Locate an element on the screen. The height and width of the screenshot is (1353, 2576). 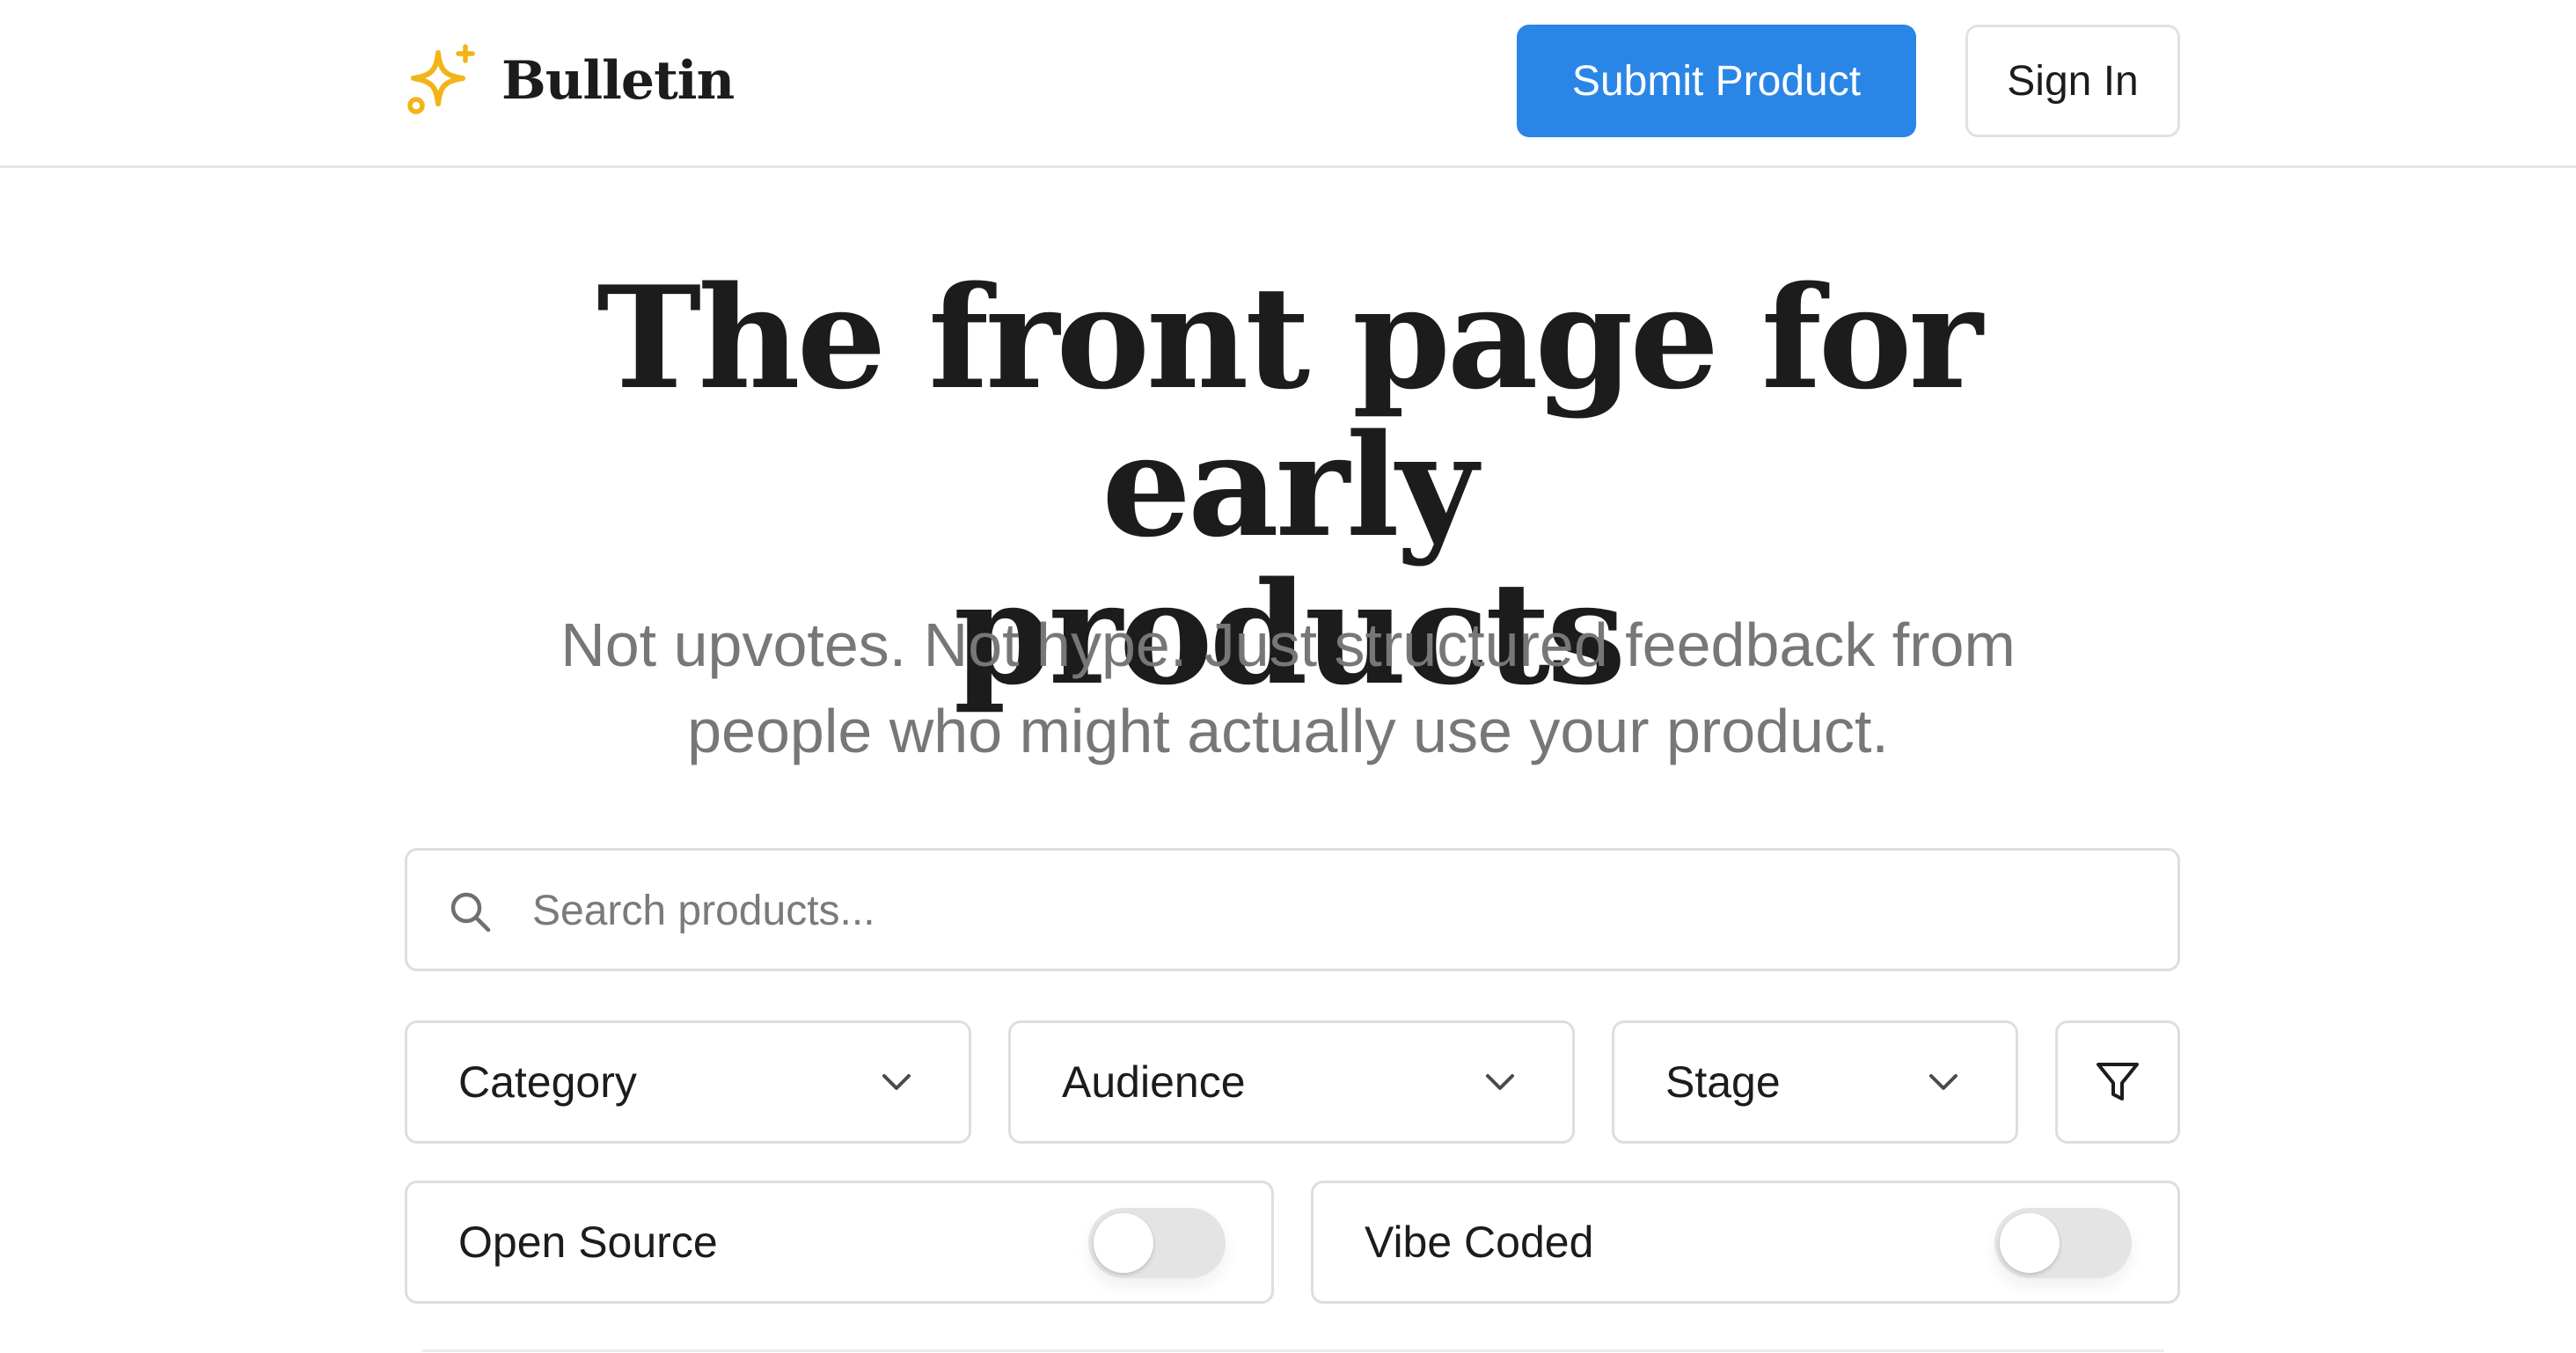
vibe-coded-toggle-card: Vibe Coded is located at coordinates (1745, 1242).